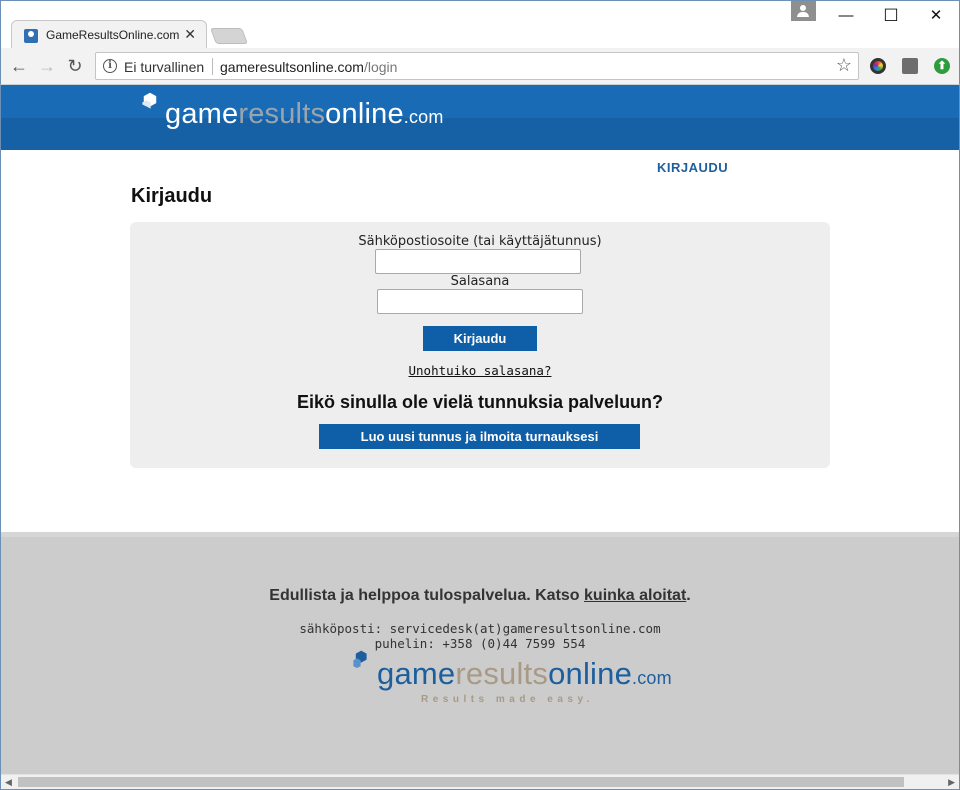 The width and height of the screenshot is (960, 790). Describe the element at coordinates (951, 782) in the screenshot. I see `scroll-right-icon: ▶` at that location.